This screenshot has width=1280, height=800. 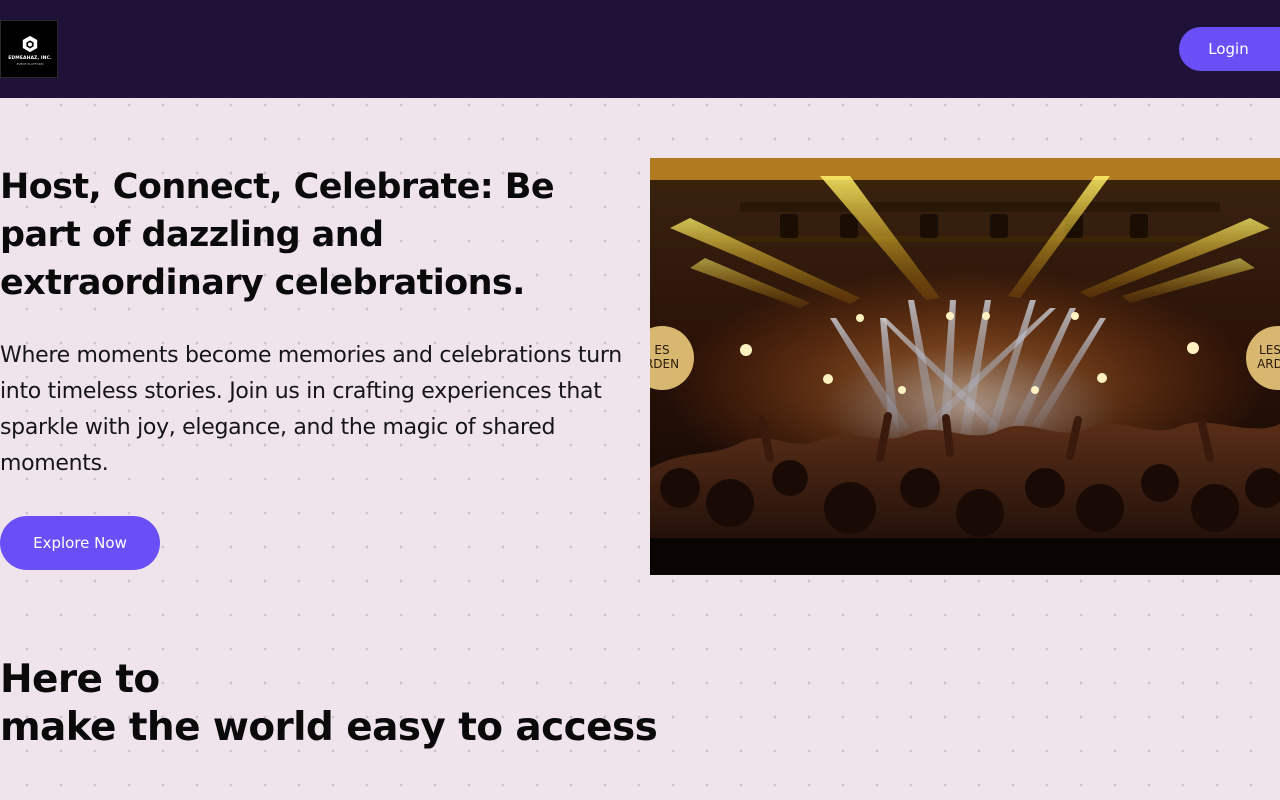 What do you see at coordinates (30, 44) in the screenshot?
I see `hexagon-logo-icon` at bounding box center [30, 44].